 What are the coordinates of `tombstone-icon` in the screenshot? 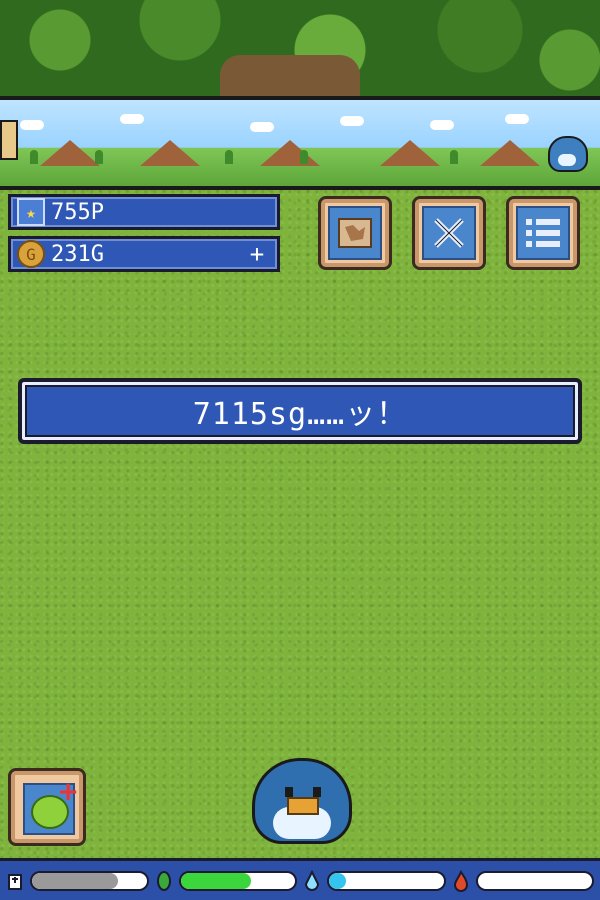 It's located at (15, 881).